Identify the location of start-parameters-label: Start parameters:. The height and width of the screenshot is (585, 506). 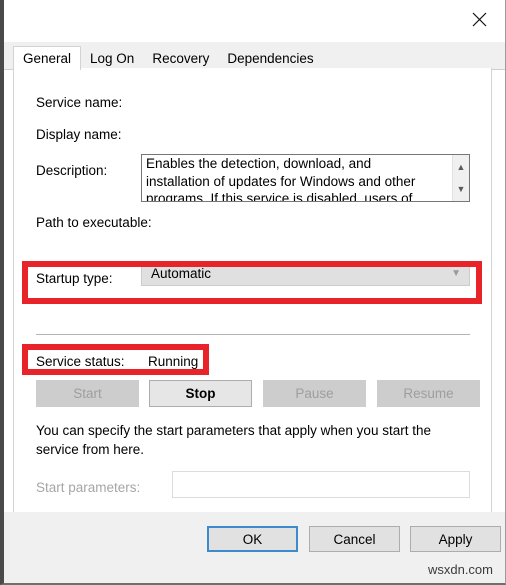
(88, 487).